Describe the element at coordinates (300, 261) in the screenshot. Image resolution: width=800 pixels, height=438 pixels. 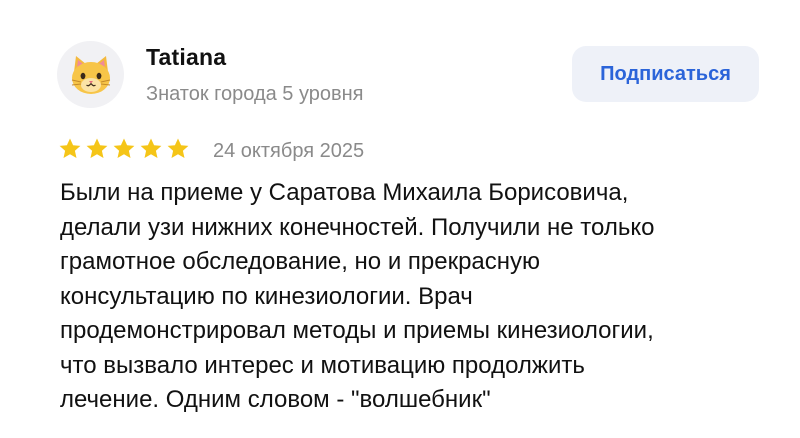
I see `review-text-line: грамотное обследование, но и прекрасную` at that location.